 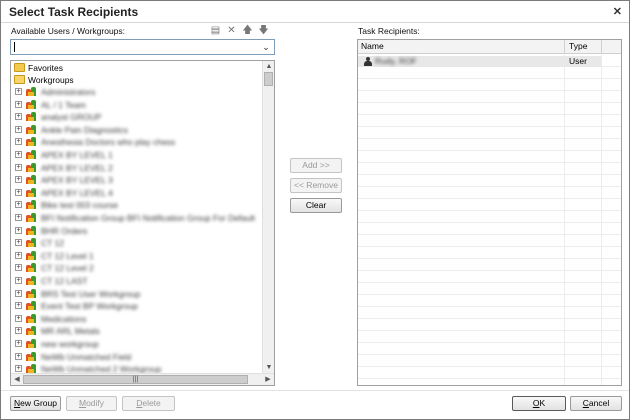 What do you see at coordinates (136, 243) in the screenshot?
I see `tree-item-workgroup: + CT 12` at bounding box center [136, 243].